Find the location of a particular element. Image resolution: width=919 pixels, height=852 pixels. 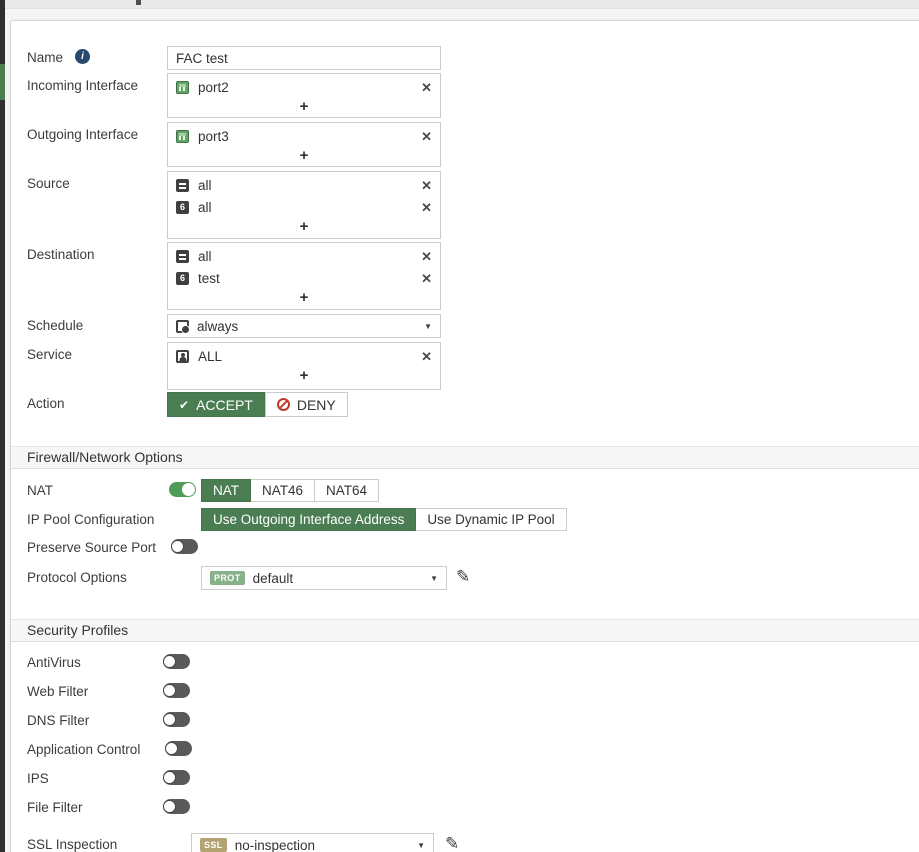

info-glyph: i is located at coordinates (82, 56).